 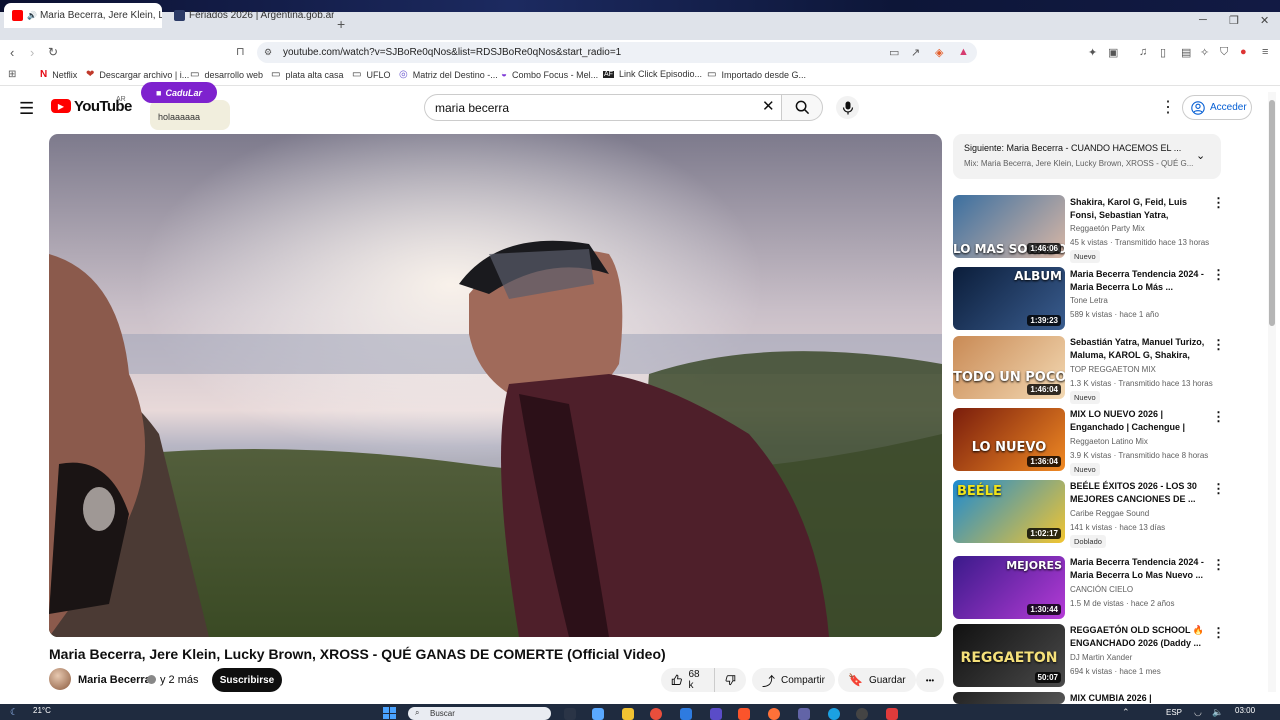 I want to click on apps-grid-icon: ⊞, so click(x=12, y=74).